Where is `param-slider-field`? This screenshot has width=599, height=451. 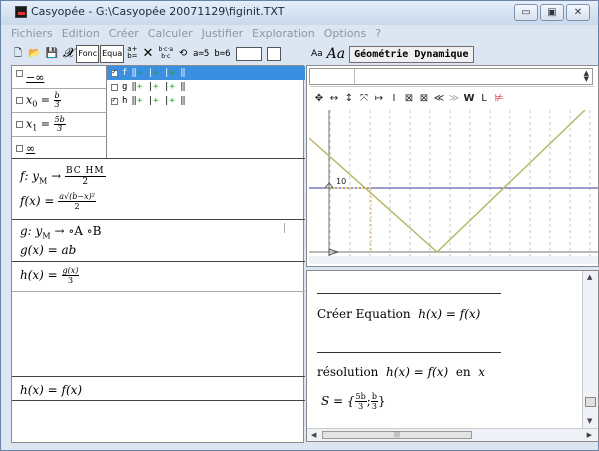 param-slider-field is located at coordinates (273, 54).